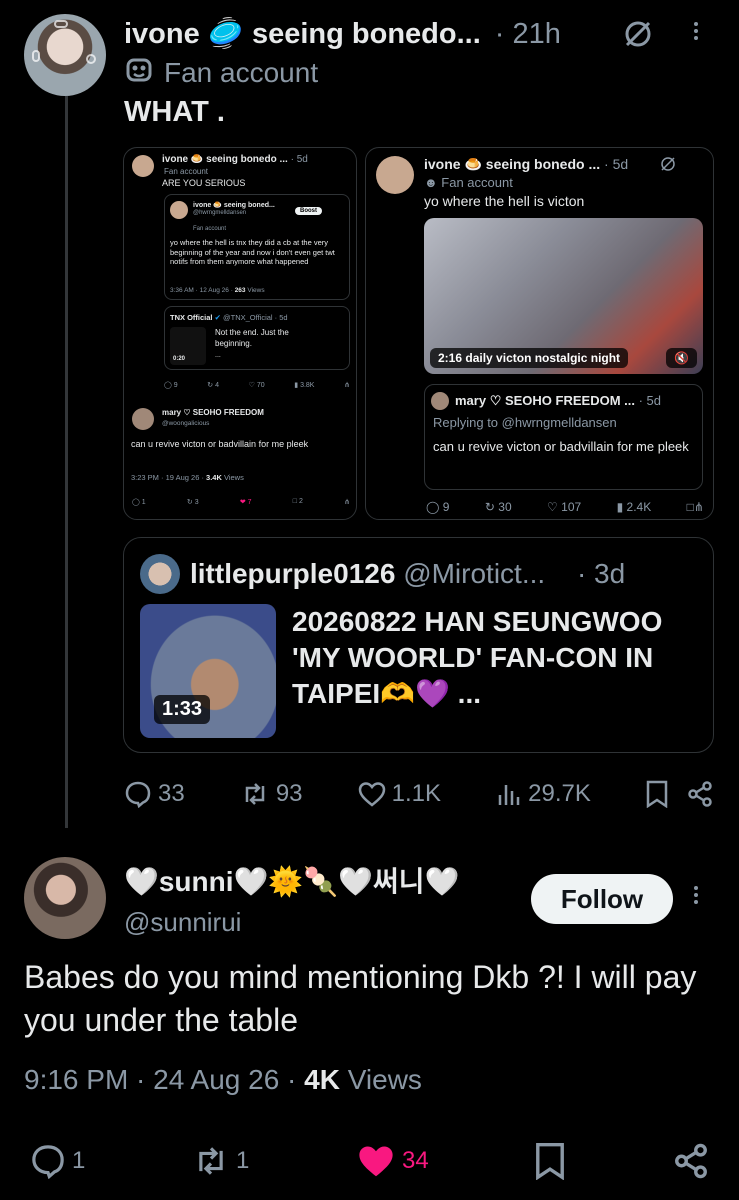 The height and width of the screenshot is (1200, 739). I want to click on video-duration: 2:16 daily victon nostalgic night, so click(529, 358).